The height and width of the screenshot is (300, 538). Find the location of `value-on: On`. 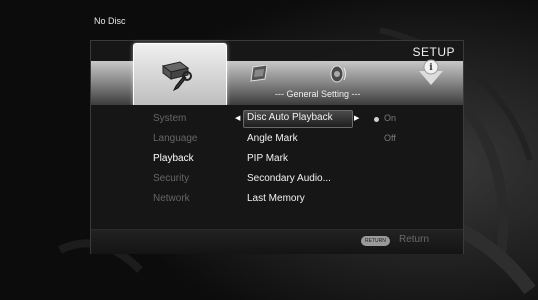

value-on: On is located at coordinates (390, 118).